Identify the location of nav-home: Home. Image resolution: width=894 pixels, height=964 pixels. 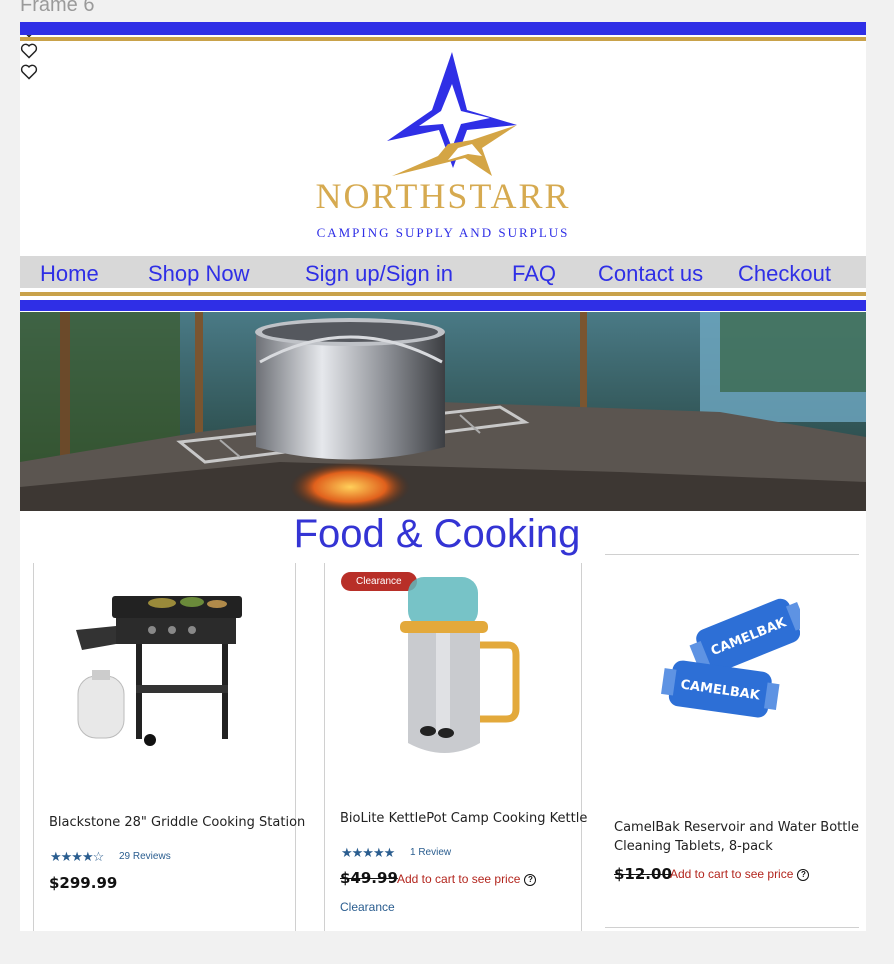
(69, 274).